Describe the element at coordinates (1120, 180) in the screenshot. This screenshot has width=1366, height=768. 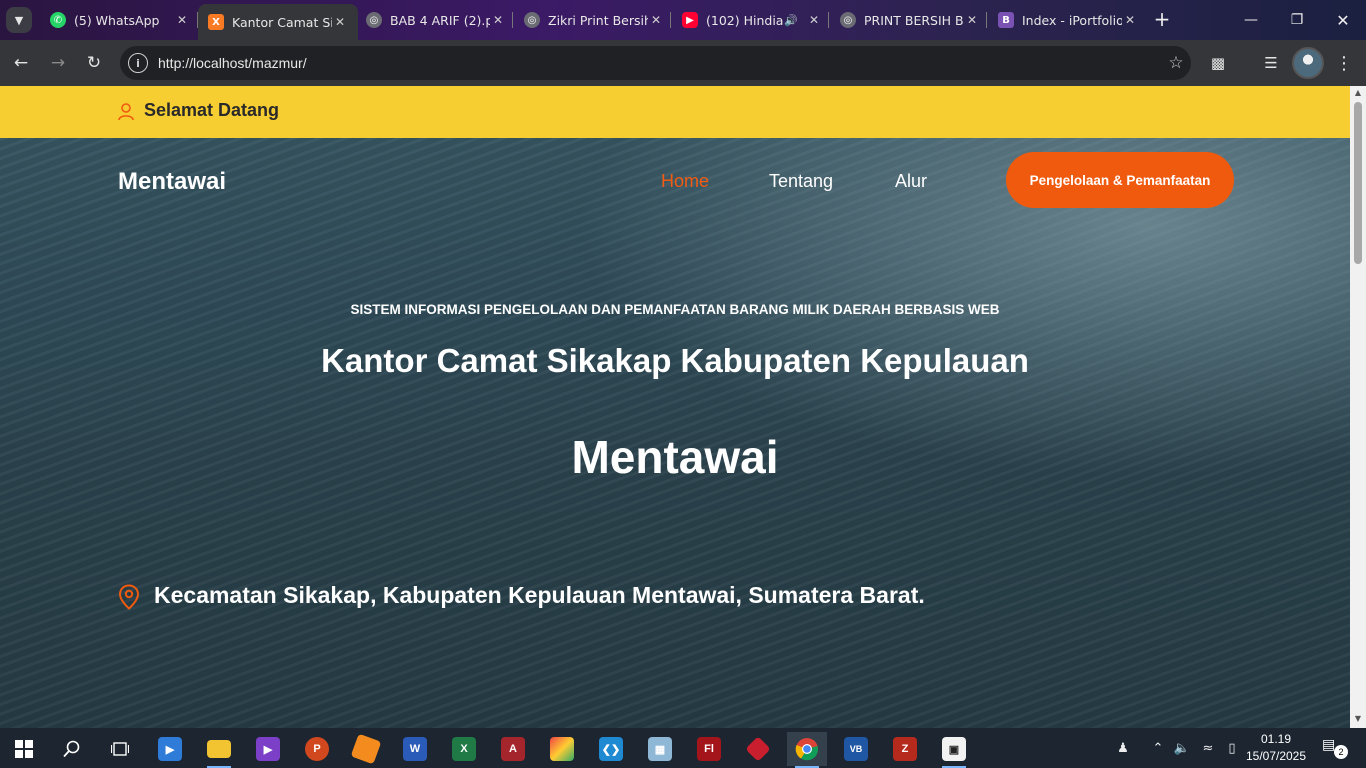
I see `pengelolaan-button: Pengelolaan & Pemanfaatan` at that location.